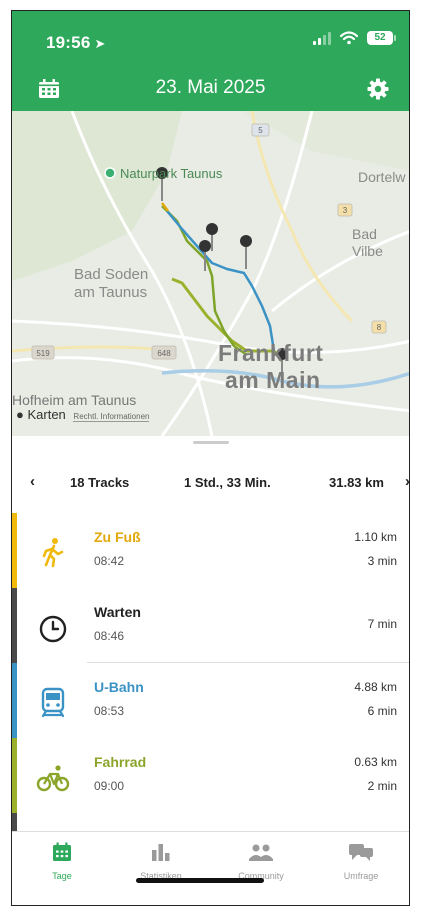  Describe the element at coordinates (100, 43) in the screenshot. I see `location-arrow-icon: ➤` at that location.